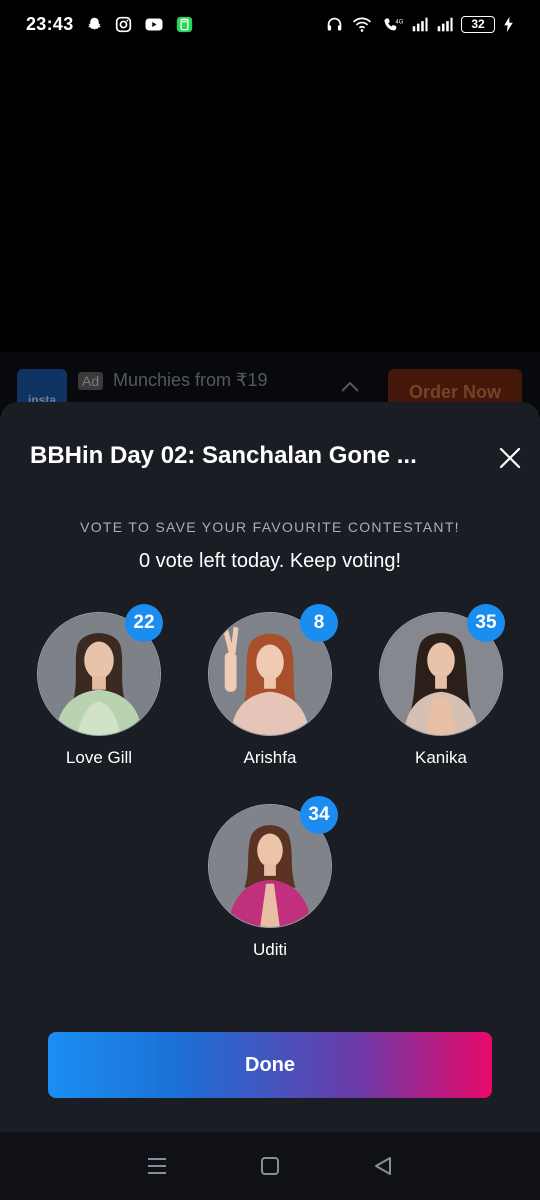  Describe the element at coordinates (334, 23) in the screenshot. I see `headphones-icon` at that location.